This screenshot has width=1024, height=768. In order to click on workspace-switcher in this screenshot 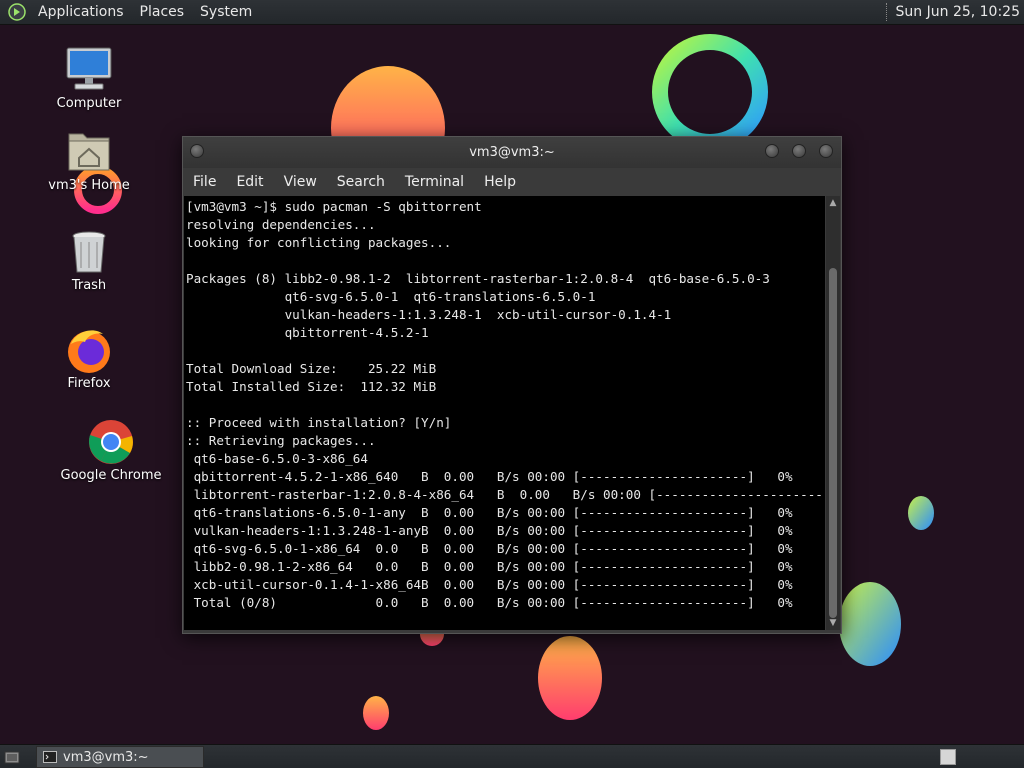, I will do `click(948, 757)`.